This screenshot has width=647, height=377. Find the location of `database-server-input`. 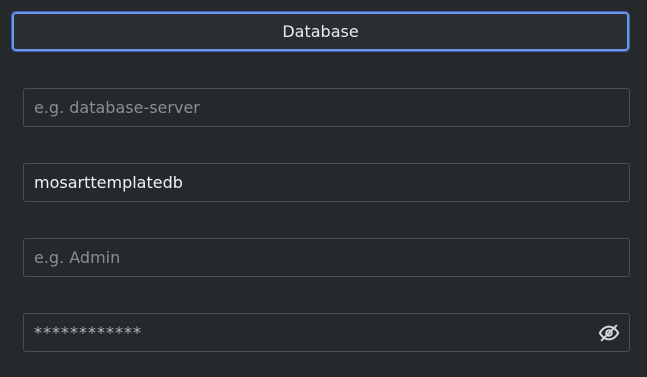

database-server-input is located at coordinates (326, 107).